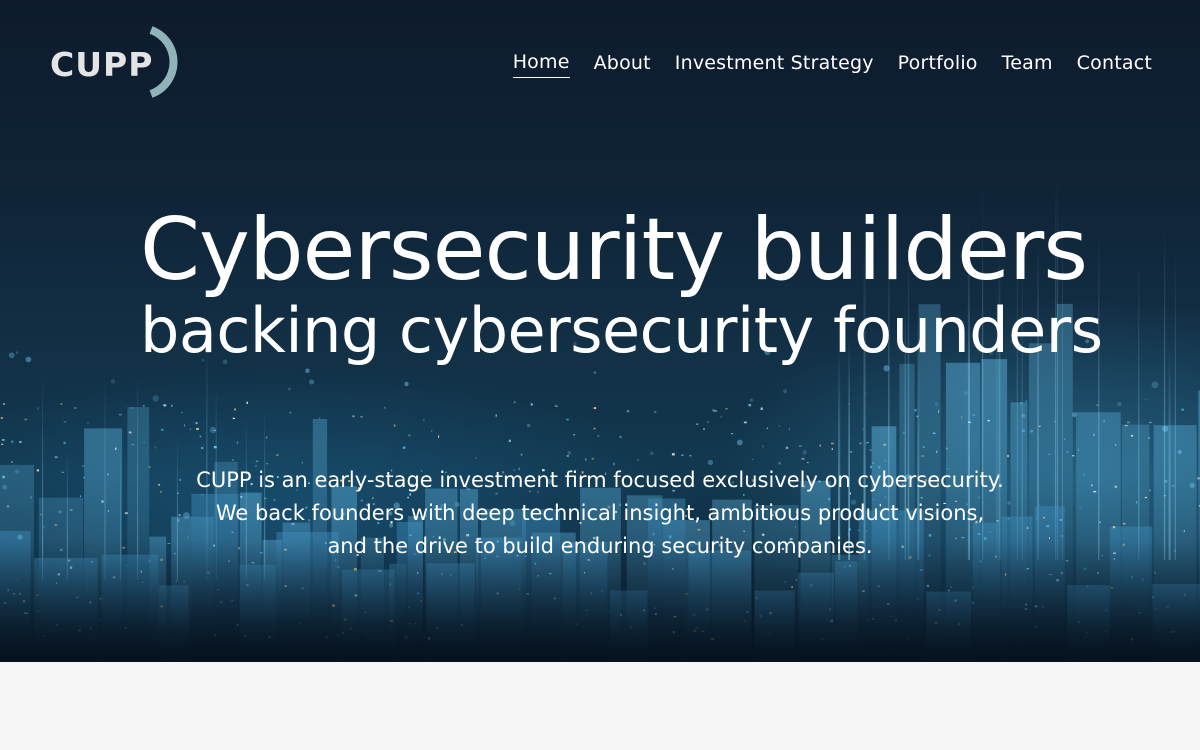 Image resolution: width=1200 pixels, height=750 pixels. Describe the element at coordinates (600, 706) in the screenshot. I see `next-section` at that location.